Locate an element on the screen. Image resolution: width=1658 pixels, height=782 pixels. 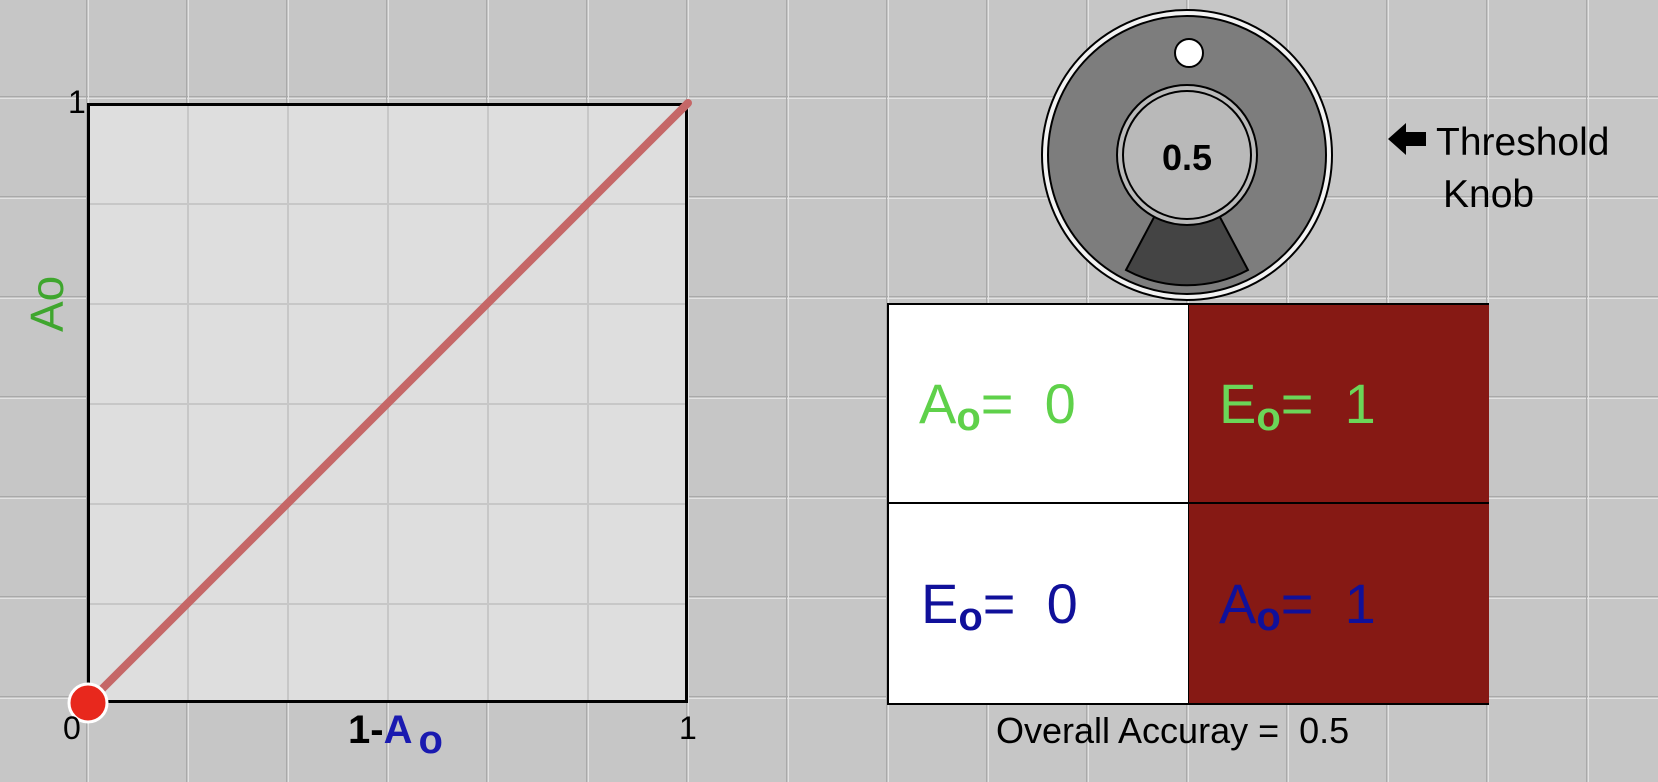
x-axis-label: 1-A o is located at coordinates (395, 735).